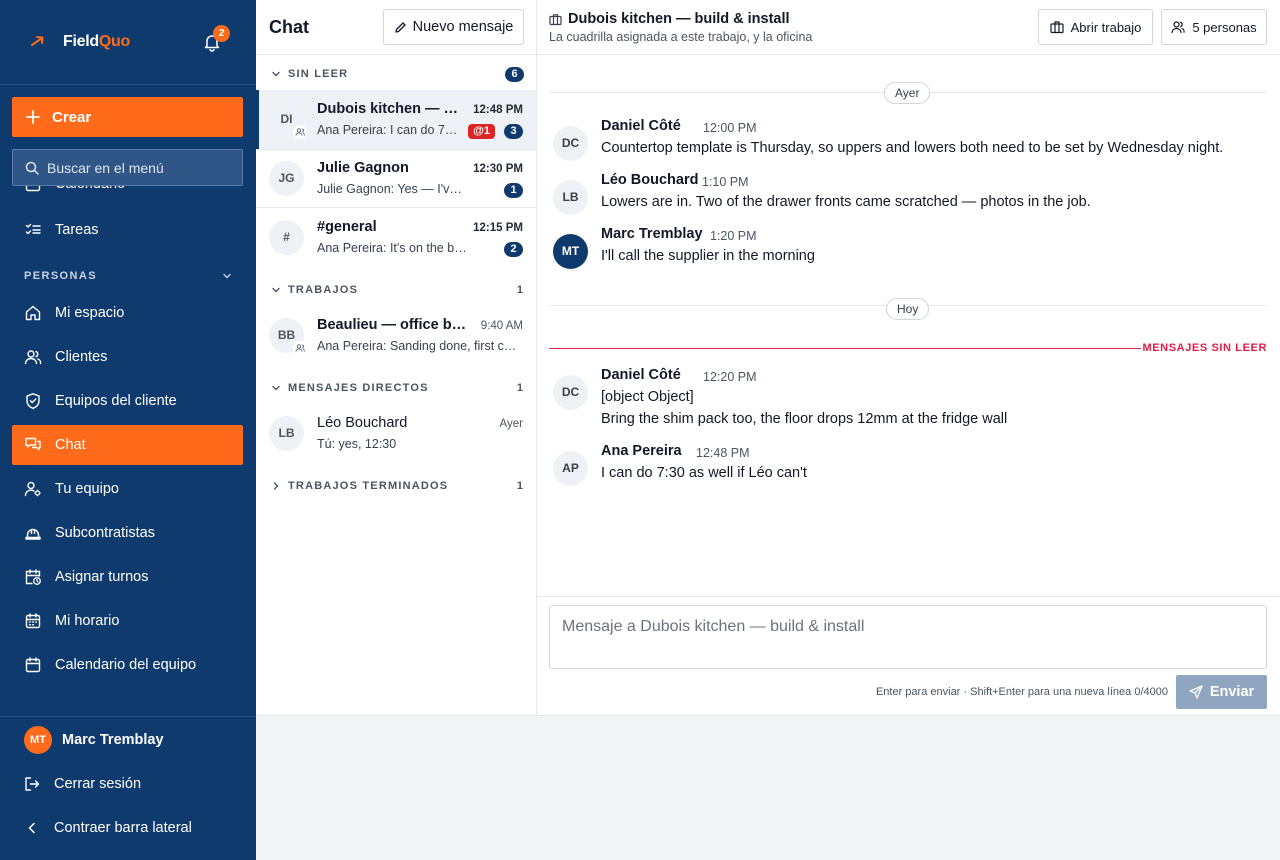 The image size is (1280, 860). What do you see at coordinates (708, 256) in the screenshot?
I see `message-text: I'll call the supplier in the morning` at bounding box center [708, 256].